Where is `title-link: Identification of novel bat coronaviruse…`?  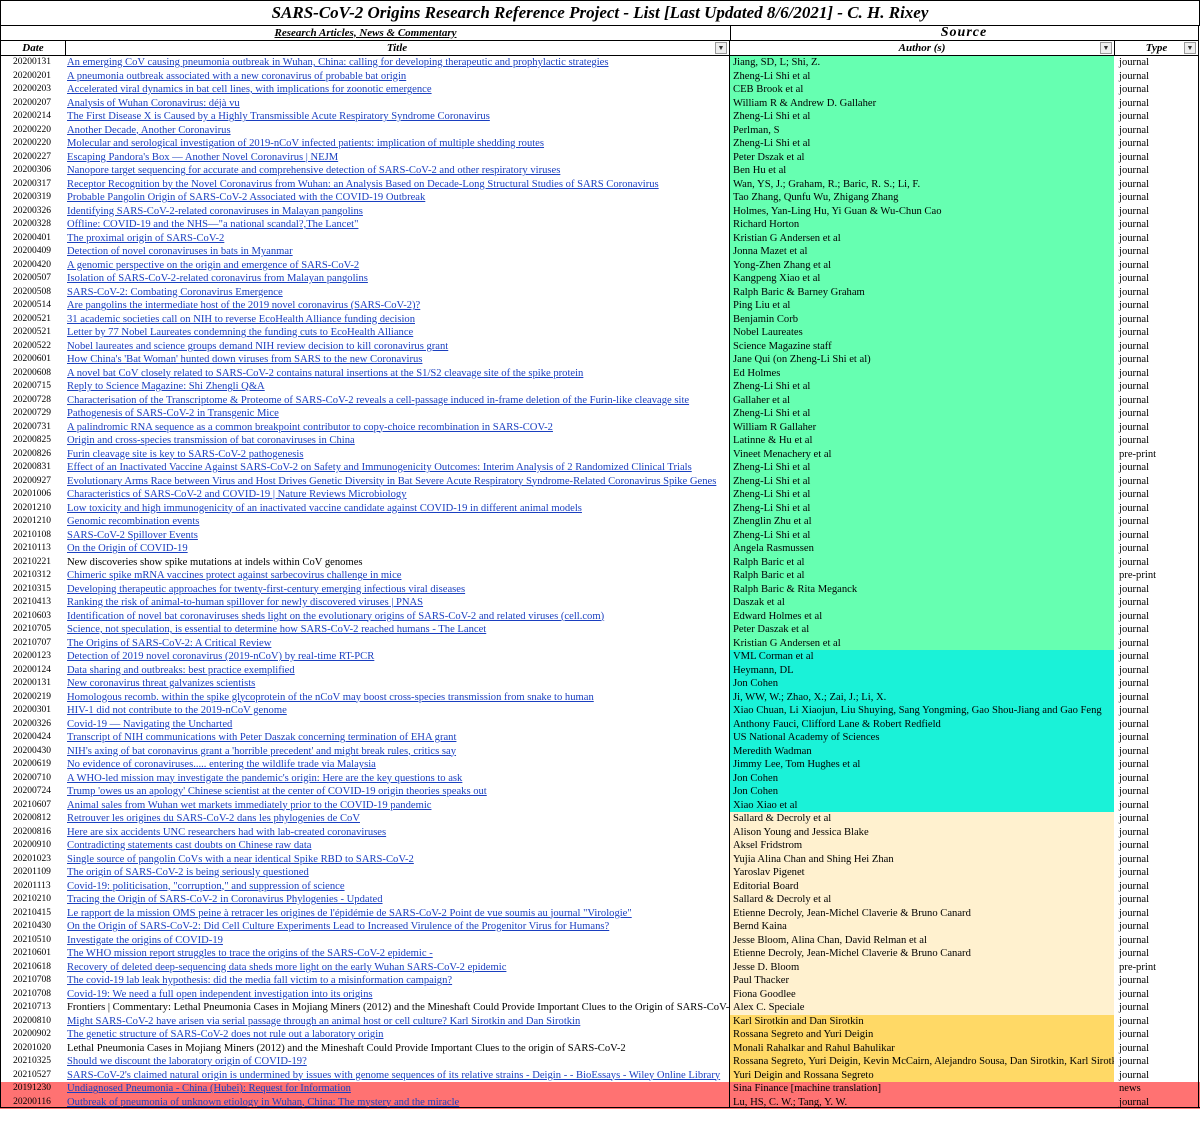 title-link: Identification of novel bat coronaviruse… is located at coordinates (398, 617).